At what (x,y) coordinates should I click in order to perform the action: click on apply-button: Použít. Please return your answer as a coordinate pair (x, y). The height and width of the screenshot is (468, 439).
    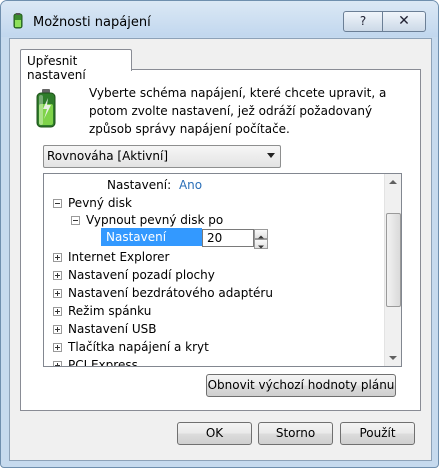
    Looking at the image, I should click on (377, 433).